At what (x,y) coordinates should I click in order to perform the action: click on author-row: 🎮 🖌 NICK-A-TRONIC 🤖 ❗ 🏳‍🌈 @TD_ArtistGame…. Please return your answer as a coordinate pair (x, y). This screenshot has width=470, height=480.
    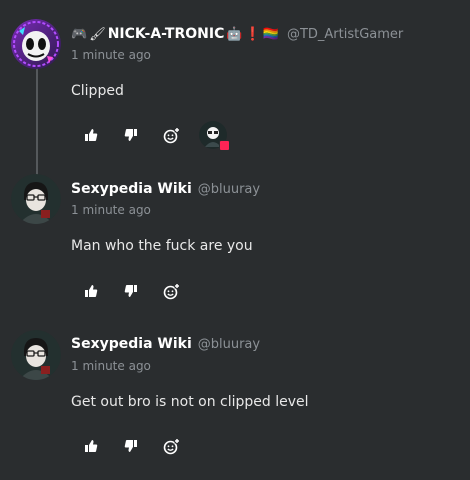
    Looking at the image, I should click on (237, 34).